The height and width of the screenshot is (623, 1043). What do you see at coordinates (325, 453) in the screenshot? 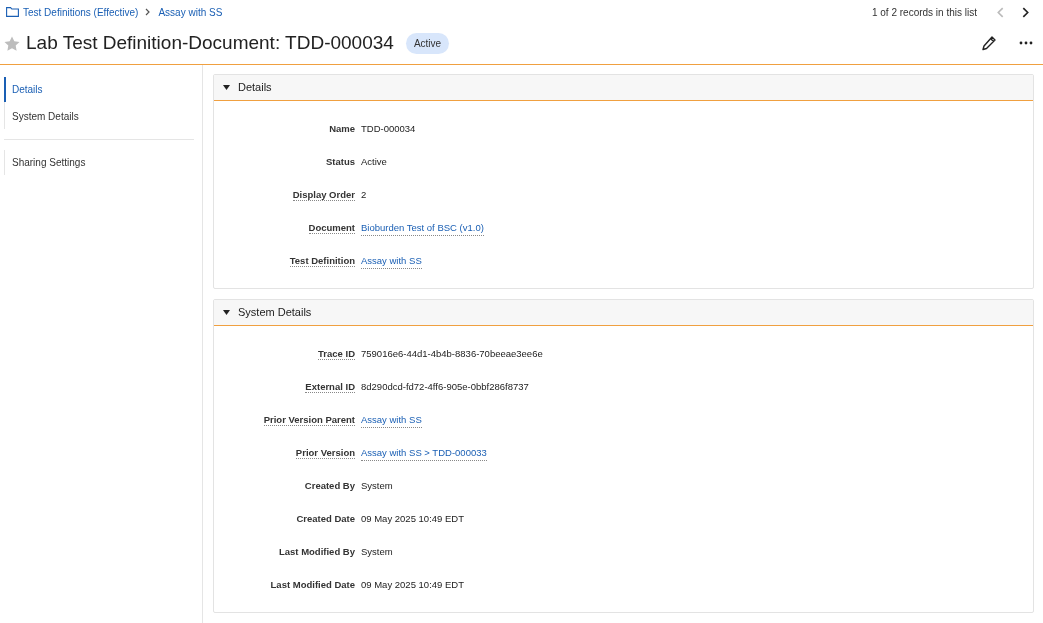
I see `field-label: Prior Version` at bounding box center [325, 453].